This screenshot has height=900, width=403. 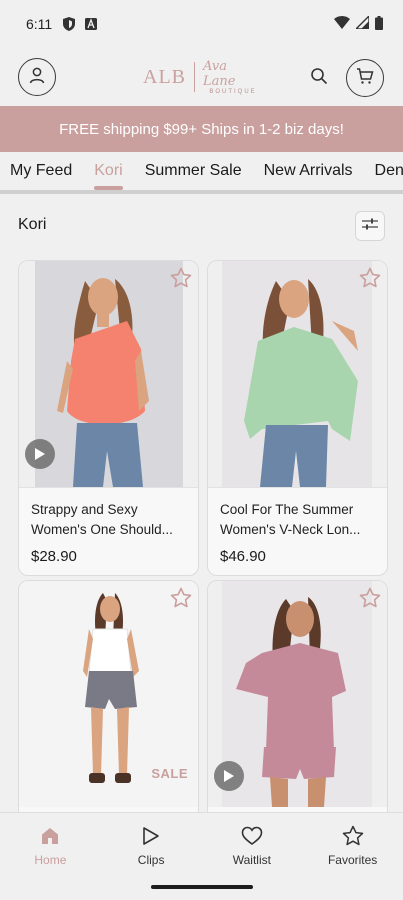 I want to click on nav-favorites: Favorites, so click(x=352, y=856).